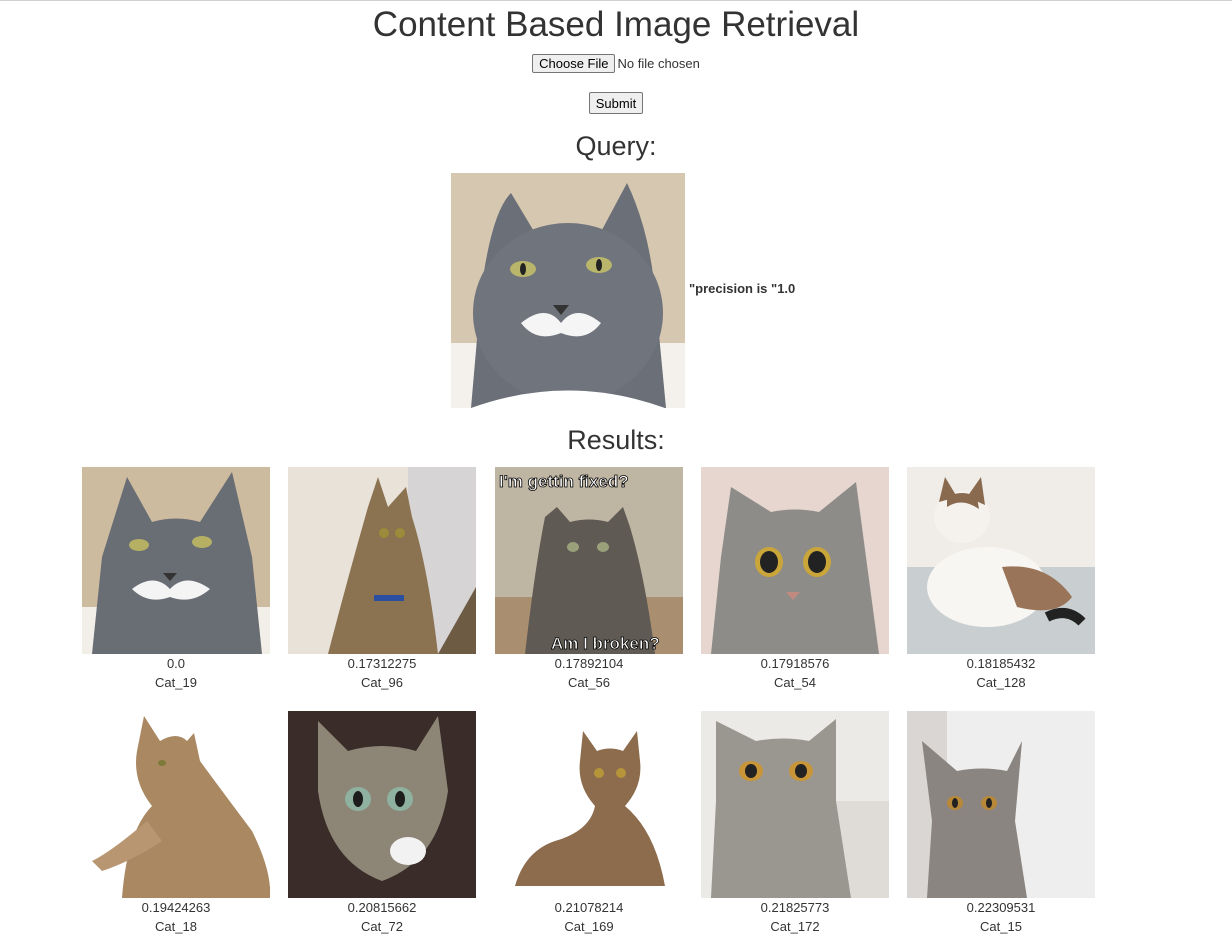 Image resolution: width=1232 pixels, height=937 pixels. I want to click on result-item: 0.17312275 Cat_96, so click(382, 579).